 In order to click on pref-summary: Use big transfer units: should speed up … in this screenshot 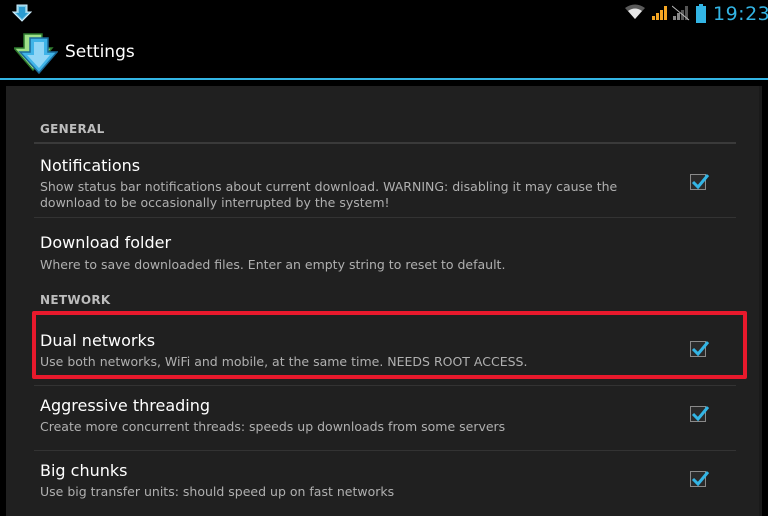, I will do `click(217, 491)`.